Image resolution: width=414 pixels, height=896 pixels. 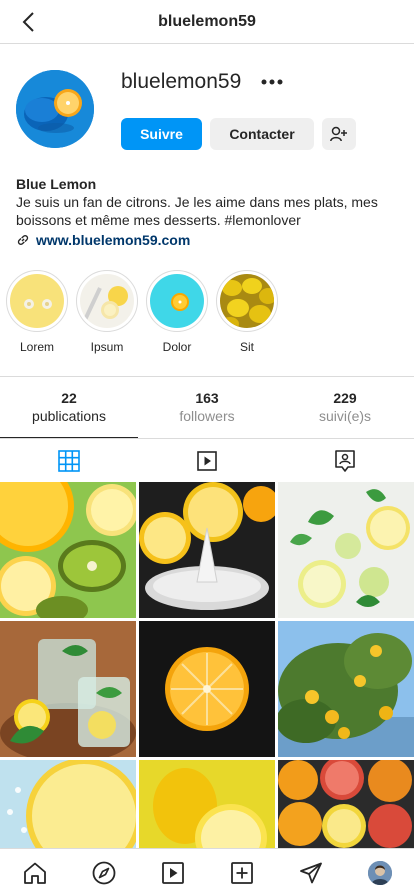 I want to click on link-icon, so click(x=23, y=240).